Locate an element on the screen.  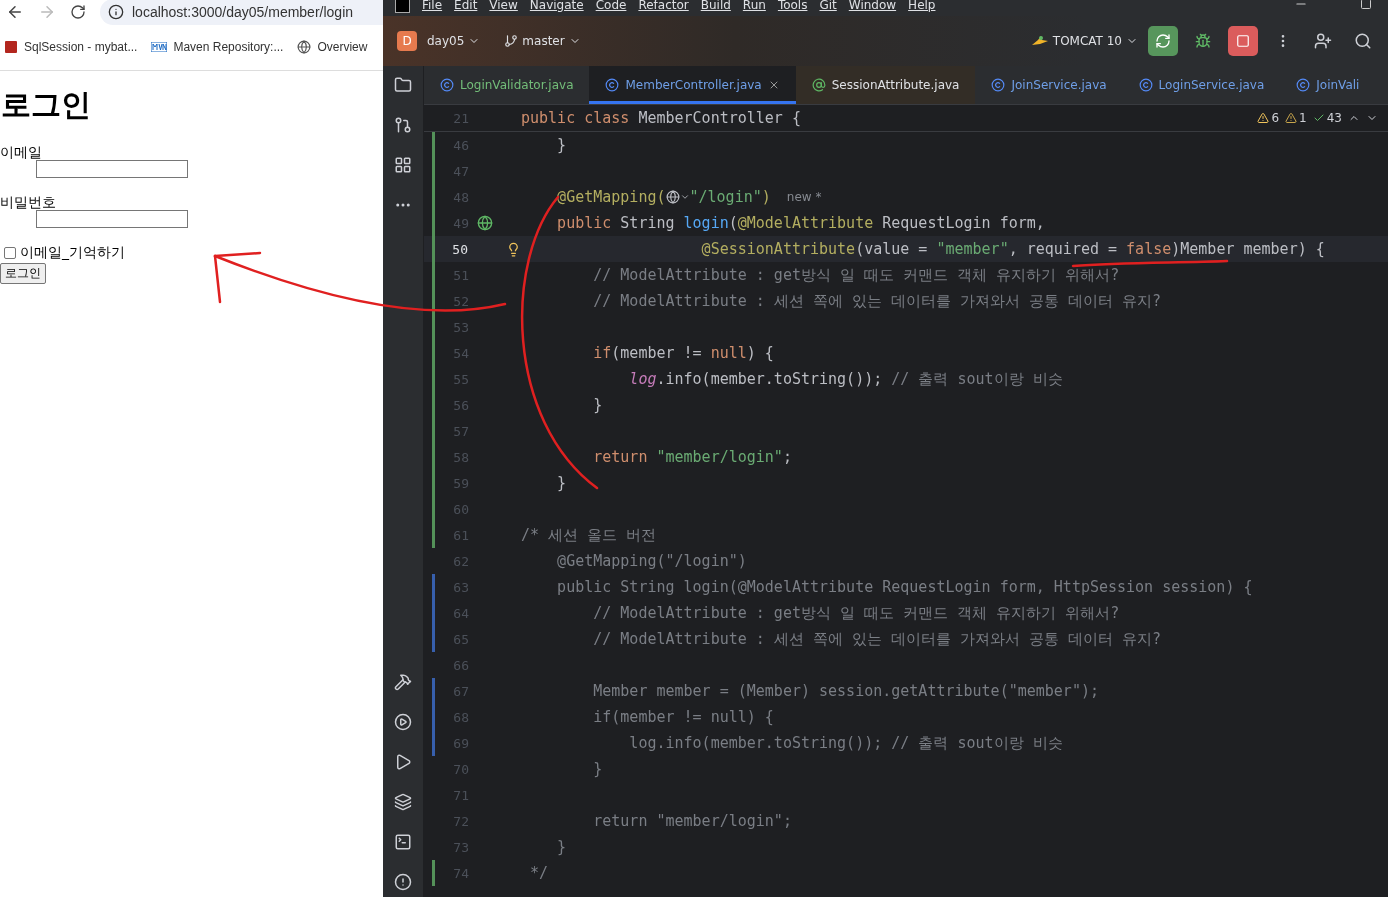
checkbox is located at coordinates (10, 253).